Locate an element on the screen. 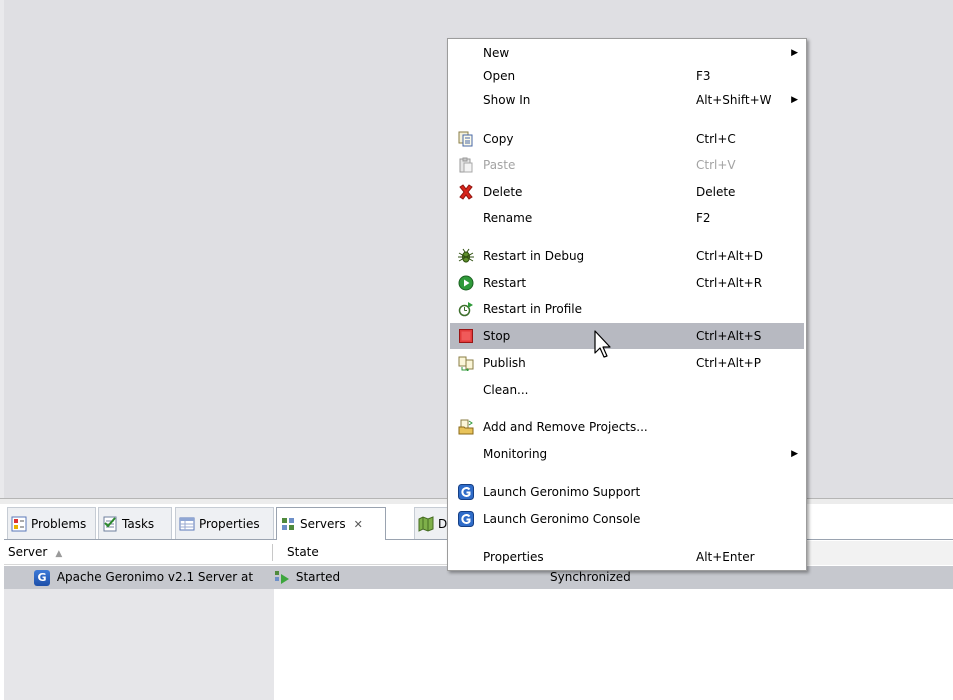  properties-icon is located at coordinates (187, 524).